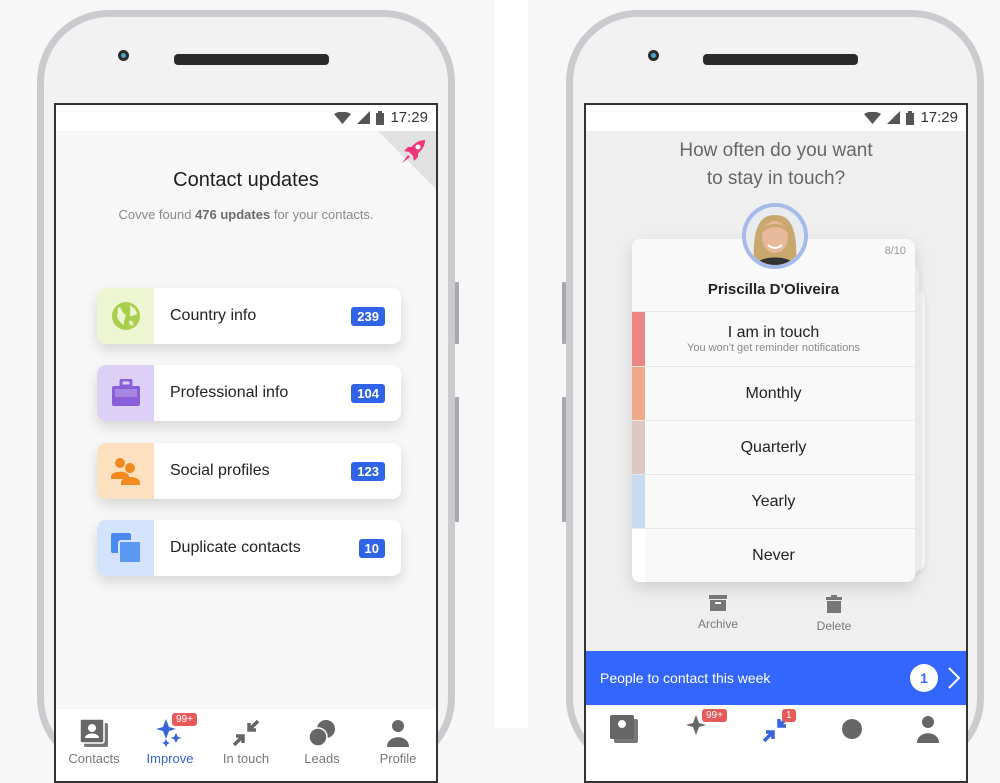 This screenshot has width=1000, height=783. Describe the element at coordinates (834, 626) in the screenshot. I see `action-label: Delete` at that location.